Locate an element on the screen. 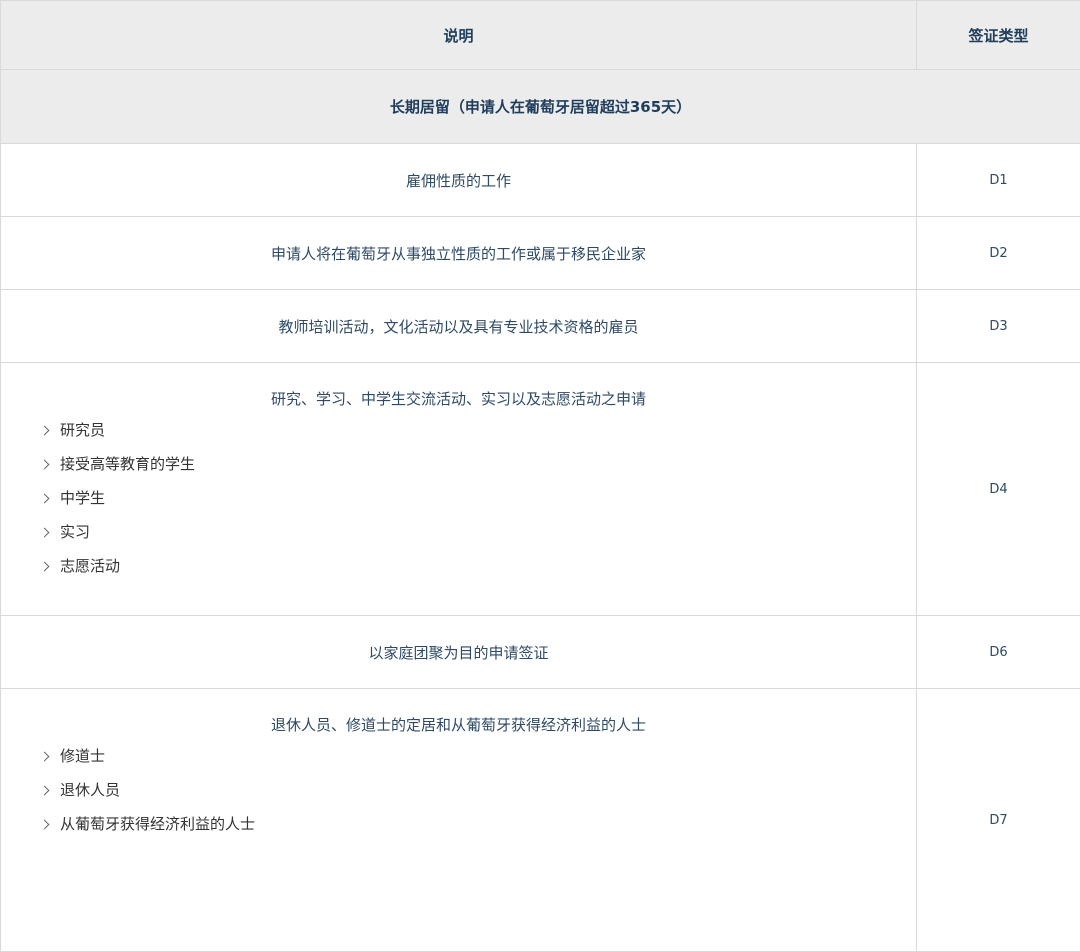 Image resolution: width=1080 pixels, height=952 pixels. list-item-label: 从葡萄牙获得经济利益的人士 is located at coordinates (157, 824).